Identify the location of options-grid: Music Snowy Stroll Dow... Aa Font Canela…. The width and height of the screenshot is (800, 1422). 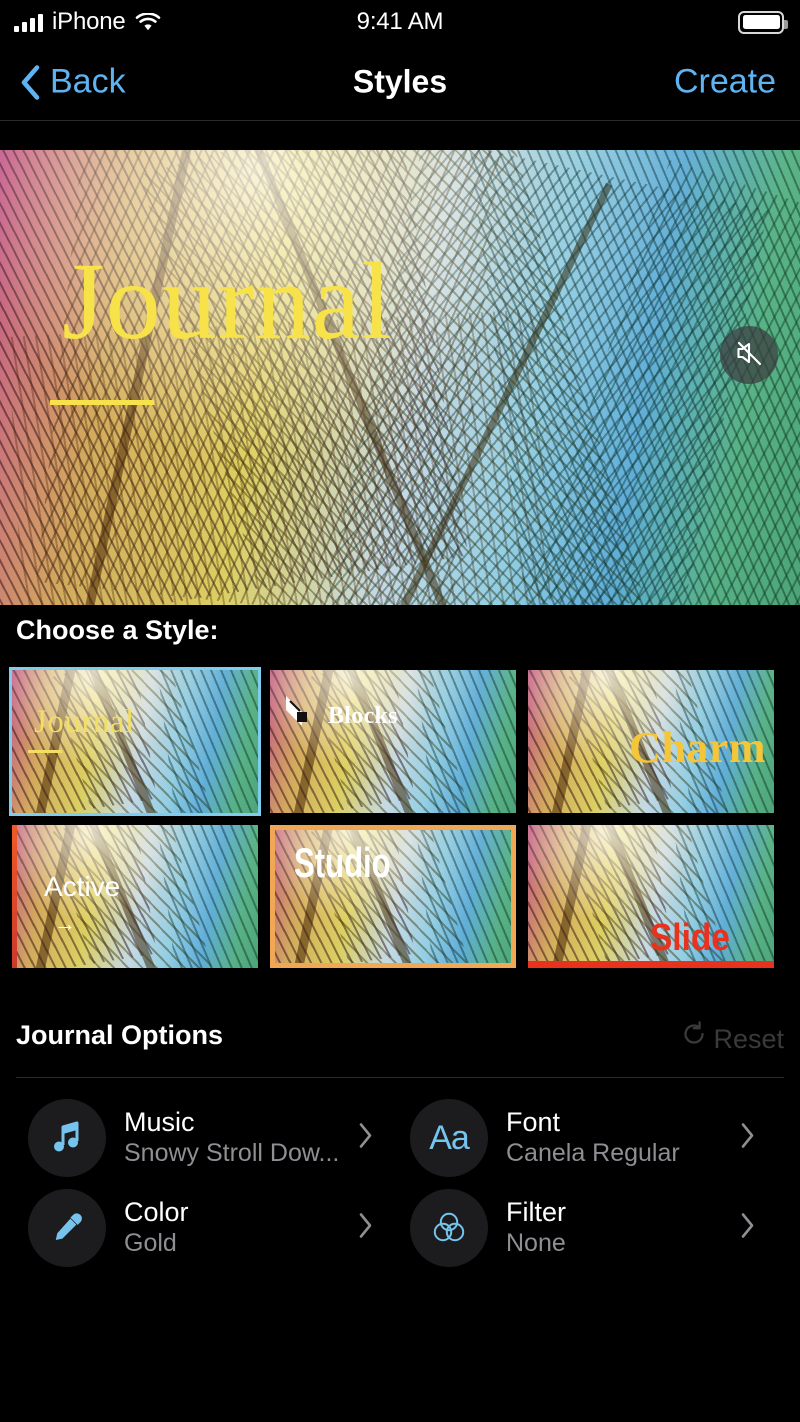
(408, 1183).